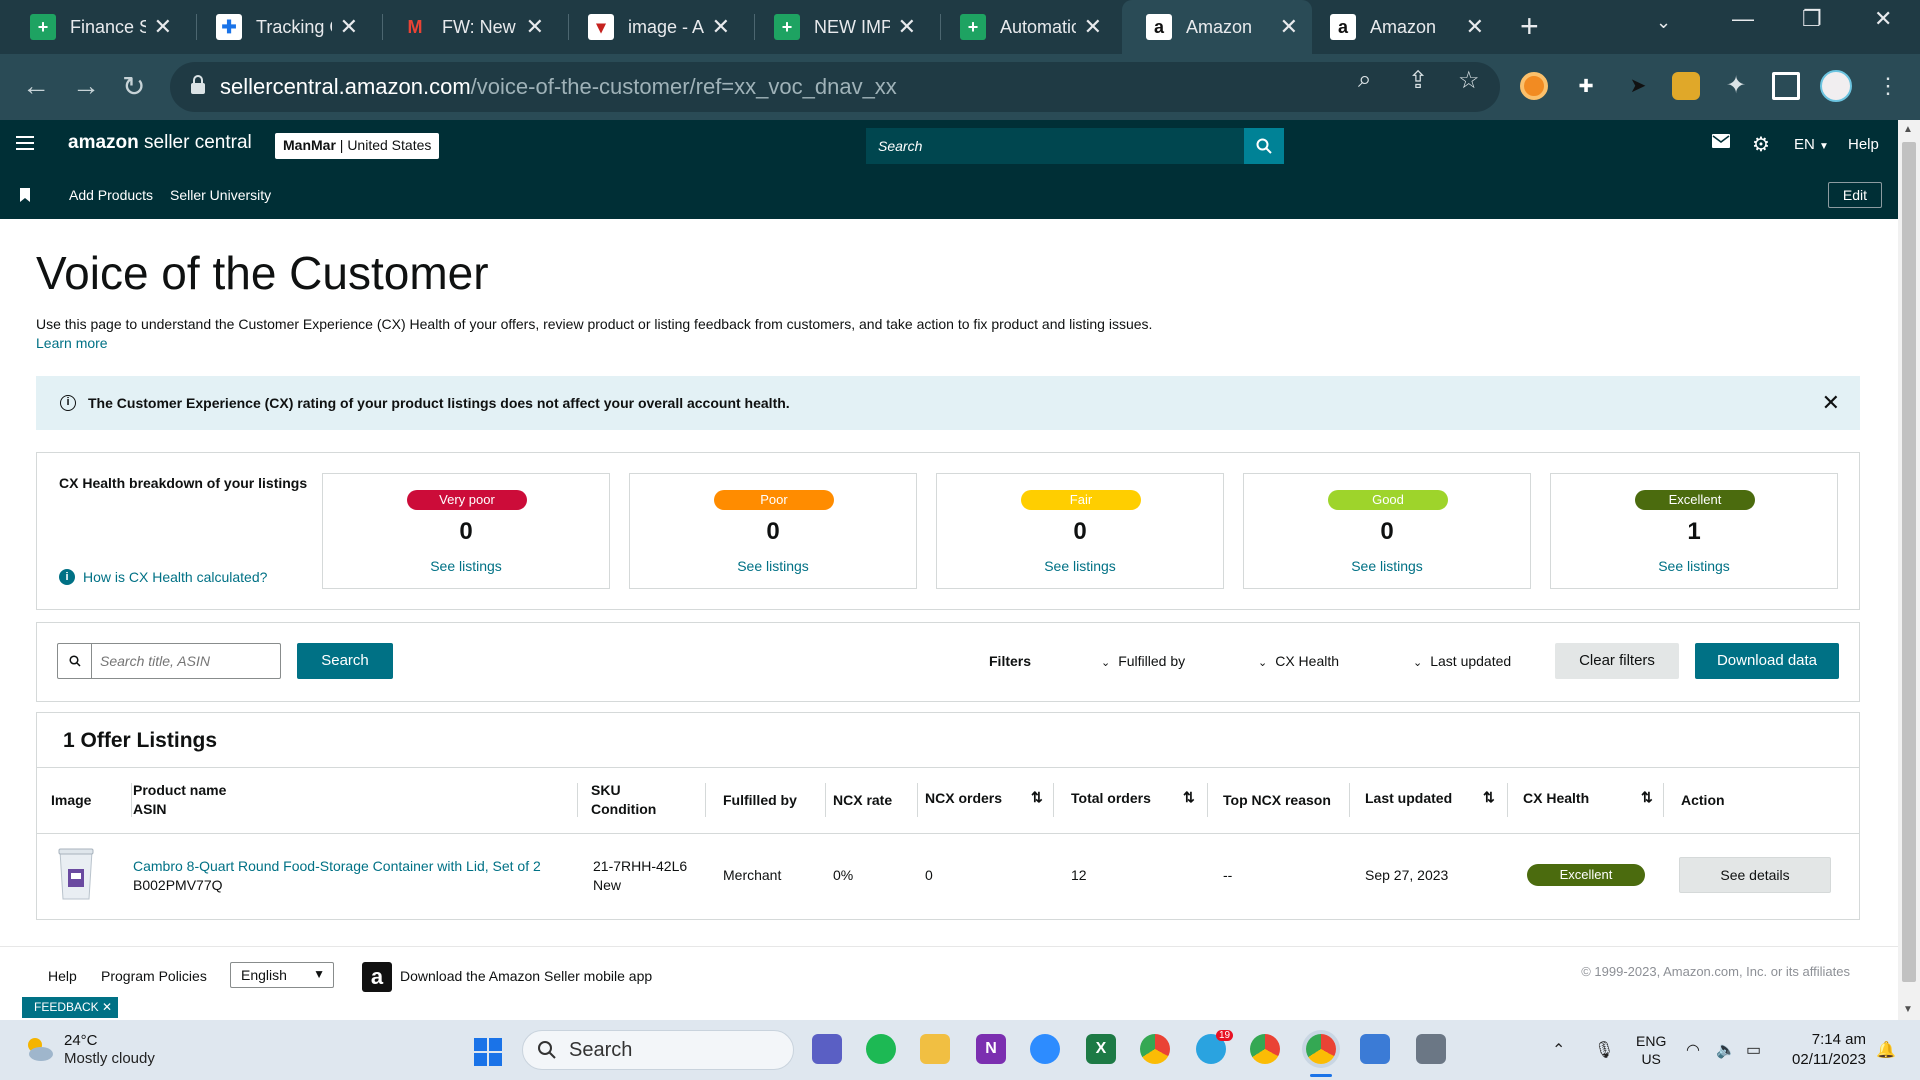  I want to click on filter-fulfilled-by: ⌄ Fulfilled by, so click(1143, 661).